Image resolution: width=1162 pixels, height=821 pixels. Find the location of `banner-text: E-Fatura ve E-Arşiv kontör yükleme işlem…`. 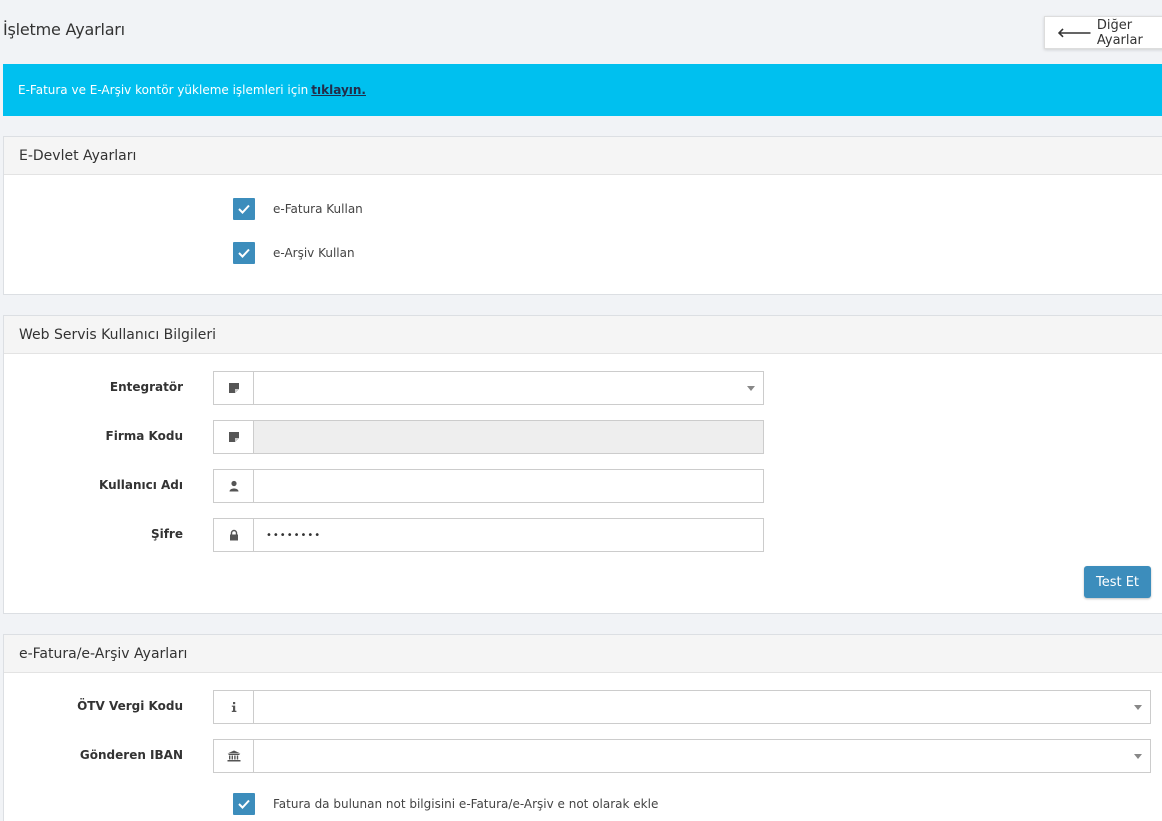

banner-text: E-Fatura ve E-Arşiv kontör yükleme işlem… is located at coordinates (163, 90).